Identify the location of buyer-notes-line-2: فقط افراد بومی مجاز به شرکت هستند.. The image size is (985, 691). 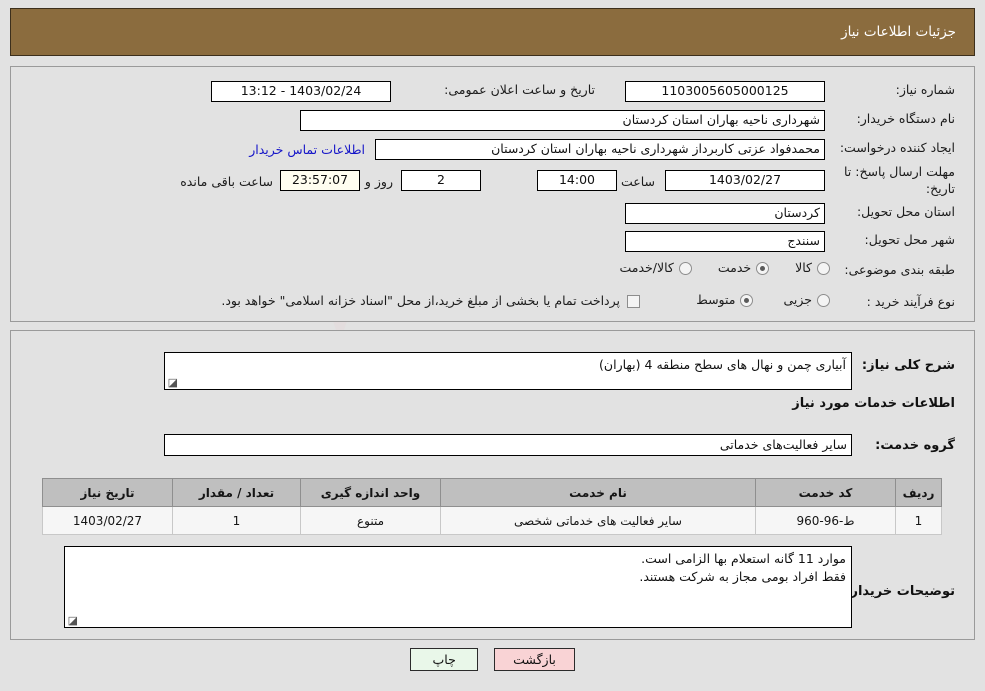
(742, 577).